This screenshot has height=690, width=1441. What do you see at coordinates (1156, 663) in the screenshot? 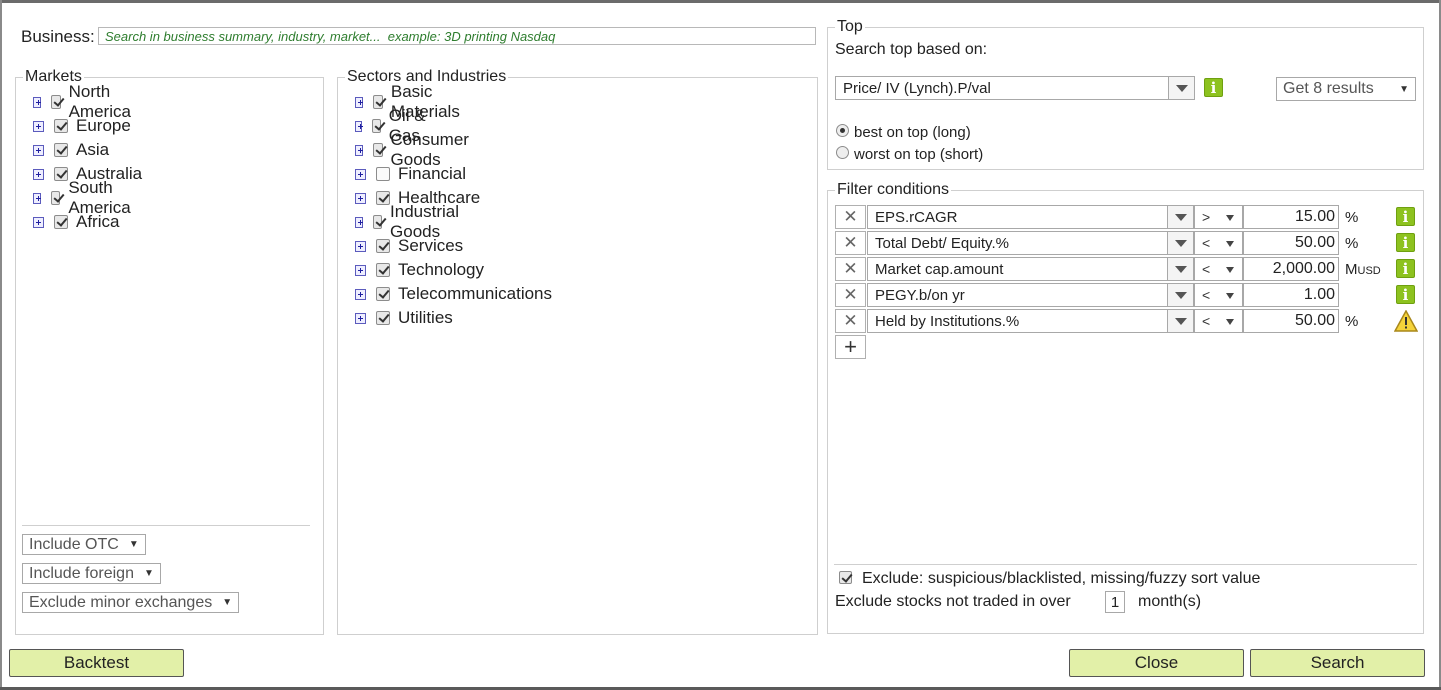
I see `close-button: Close` at bounding box center [1156, 663].